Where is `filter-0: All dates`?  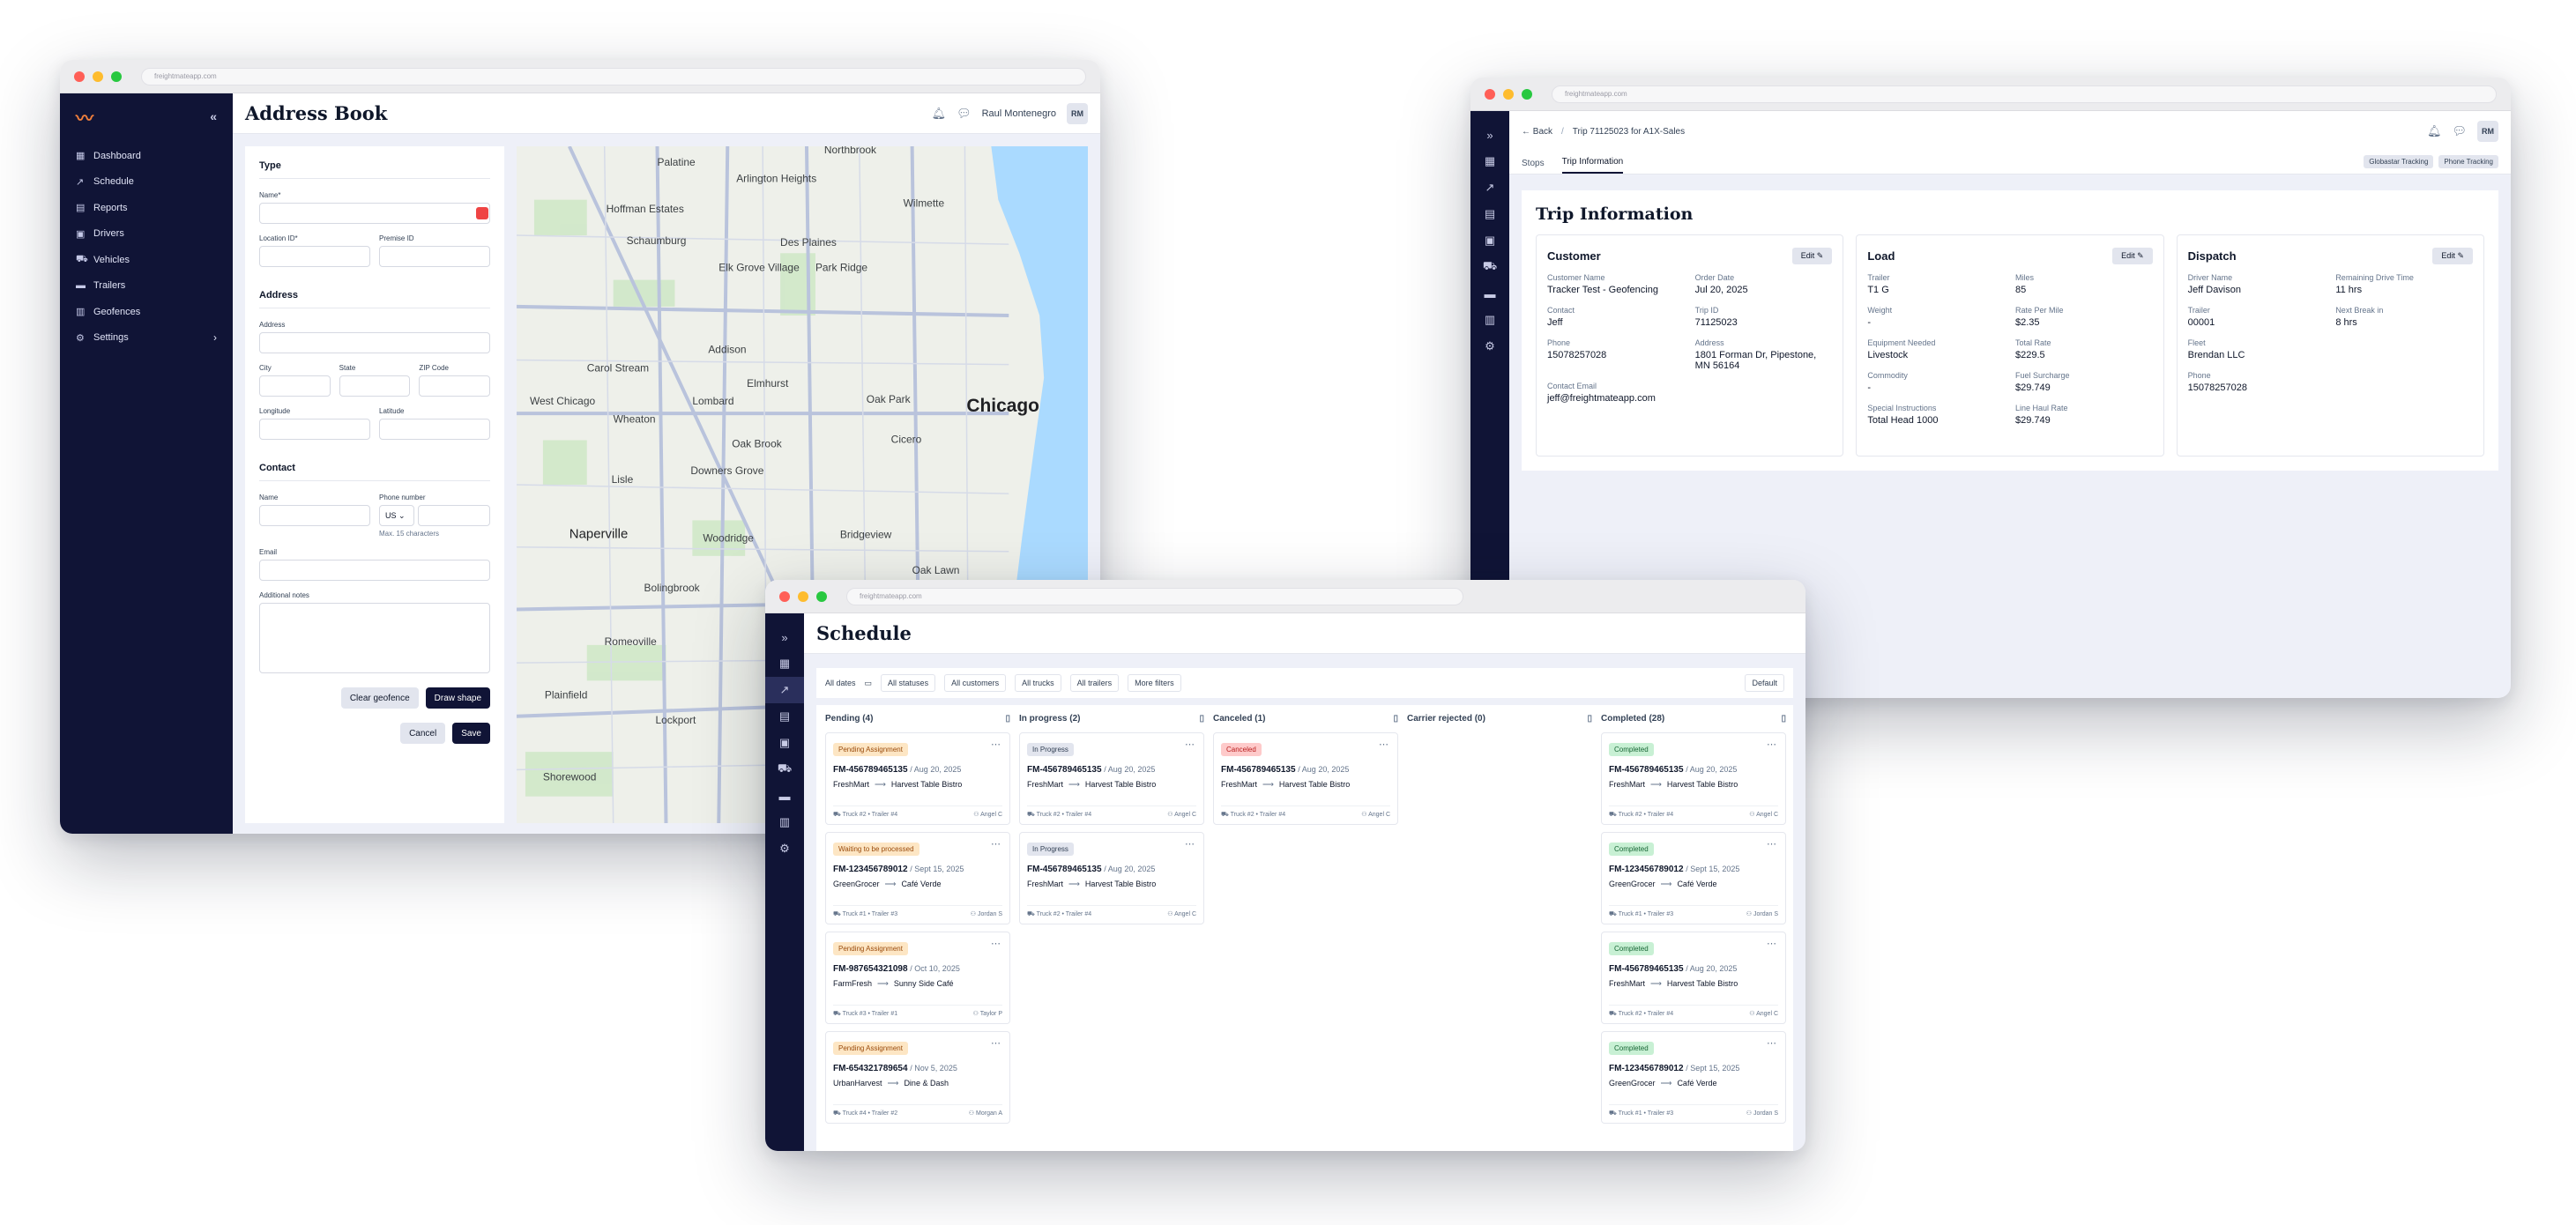
filter-0: All dates is located at coordinates (840, 683).